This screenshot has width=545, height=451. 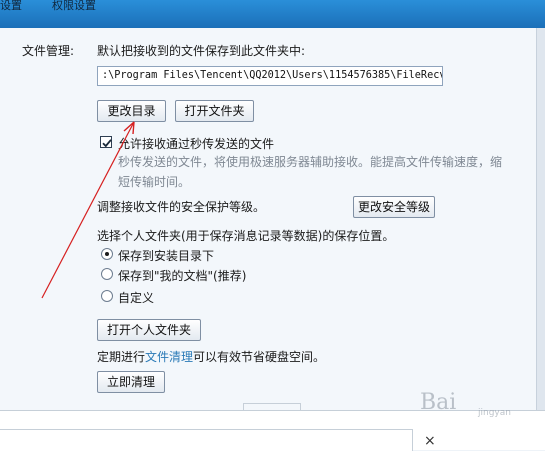 I want to click on allow-instant-transfer-checkbox, so click(x=106, y=142).